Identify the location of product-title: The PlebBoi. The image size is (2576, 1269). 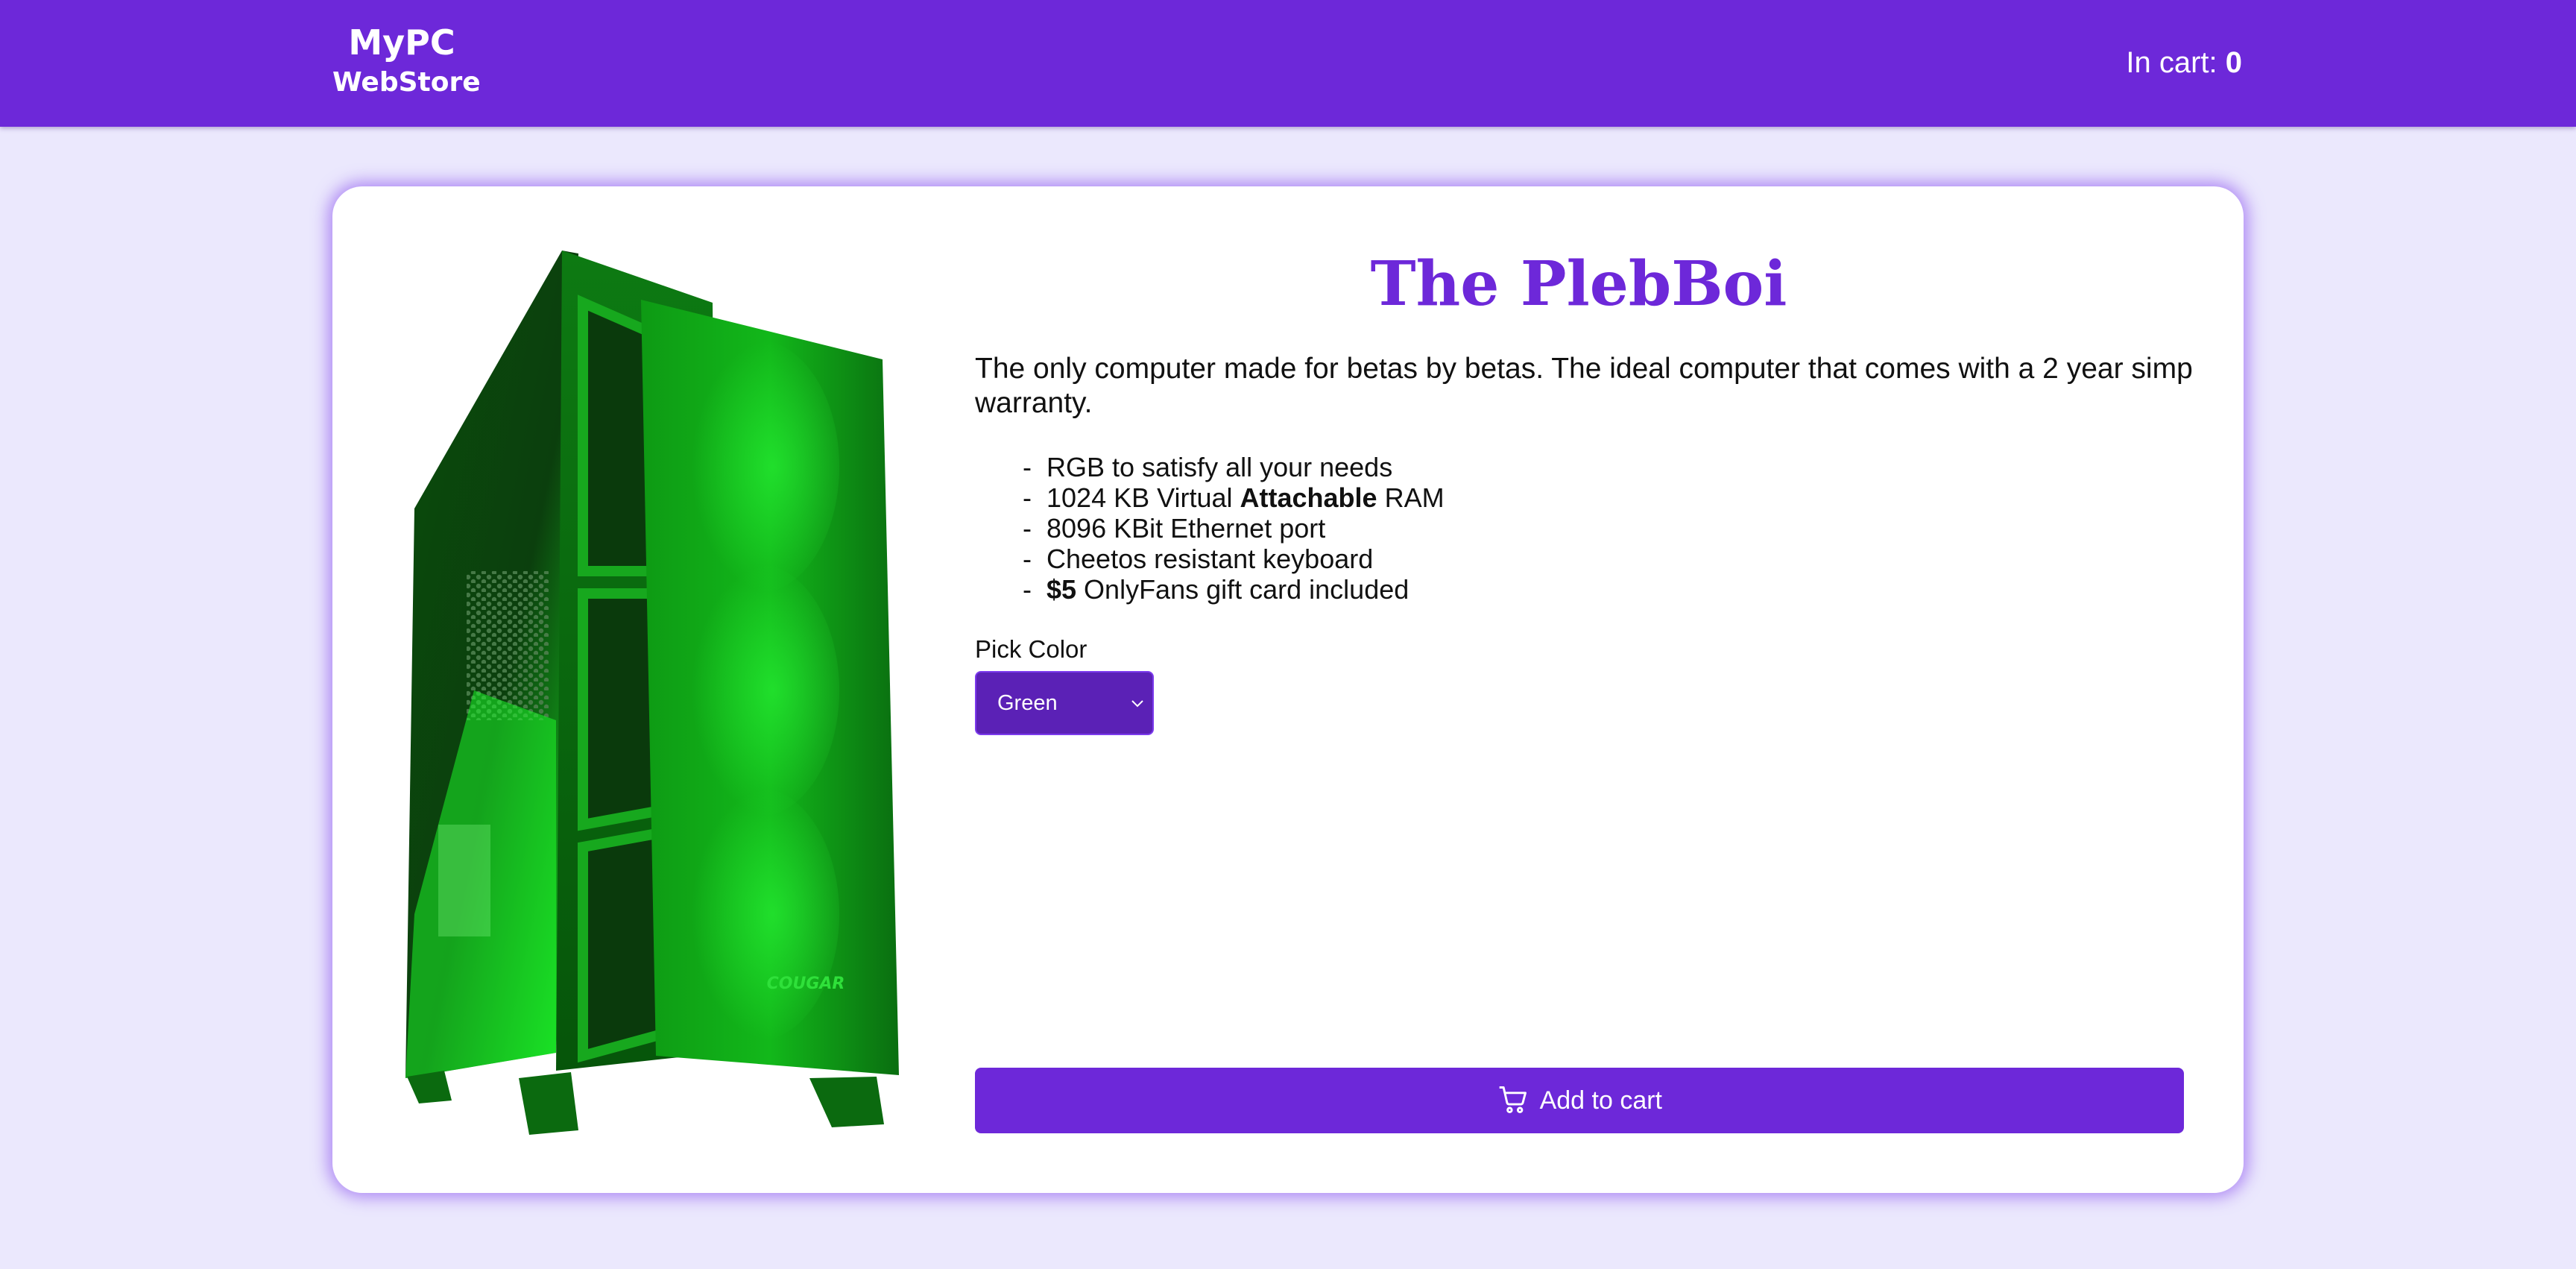
(1579, 284).